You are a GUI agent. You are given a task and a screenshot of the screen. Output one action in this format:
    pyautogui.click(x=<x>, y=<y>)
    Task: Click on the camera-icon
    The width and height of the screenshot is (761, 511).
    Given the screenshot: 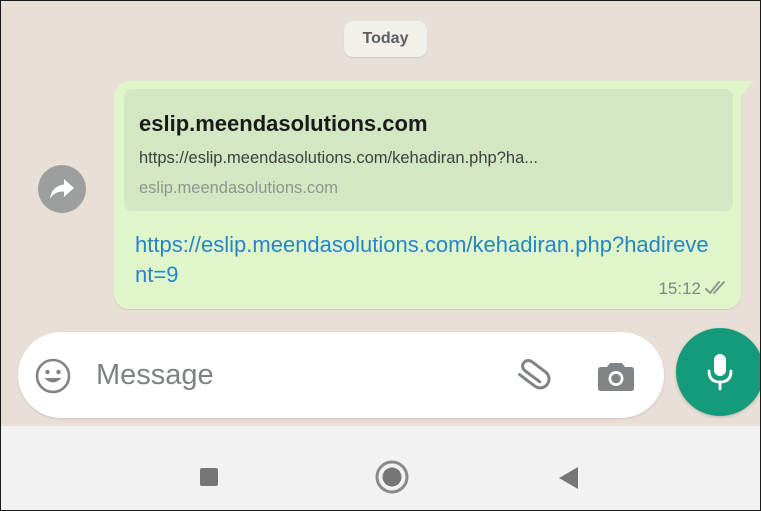 What is the action you would take?
    pyautogui.click(x=616, y=377)
    